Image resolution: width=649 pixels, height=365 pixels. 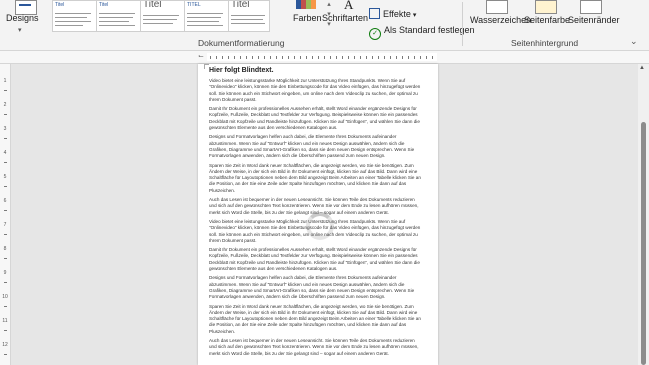 I want to click on tab-selector: ⌙, so click(x=201, y=57).